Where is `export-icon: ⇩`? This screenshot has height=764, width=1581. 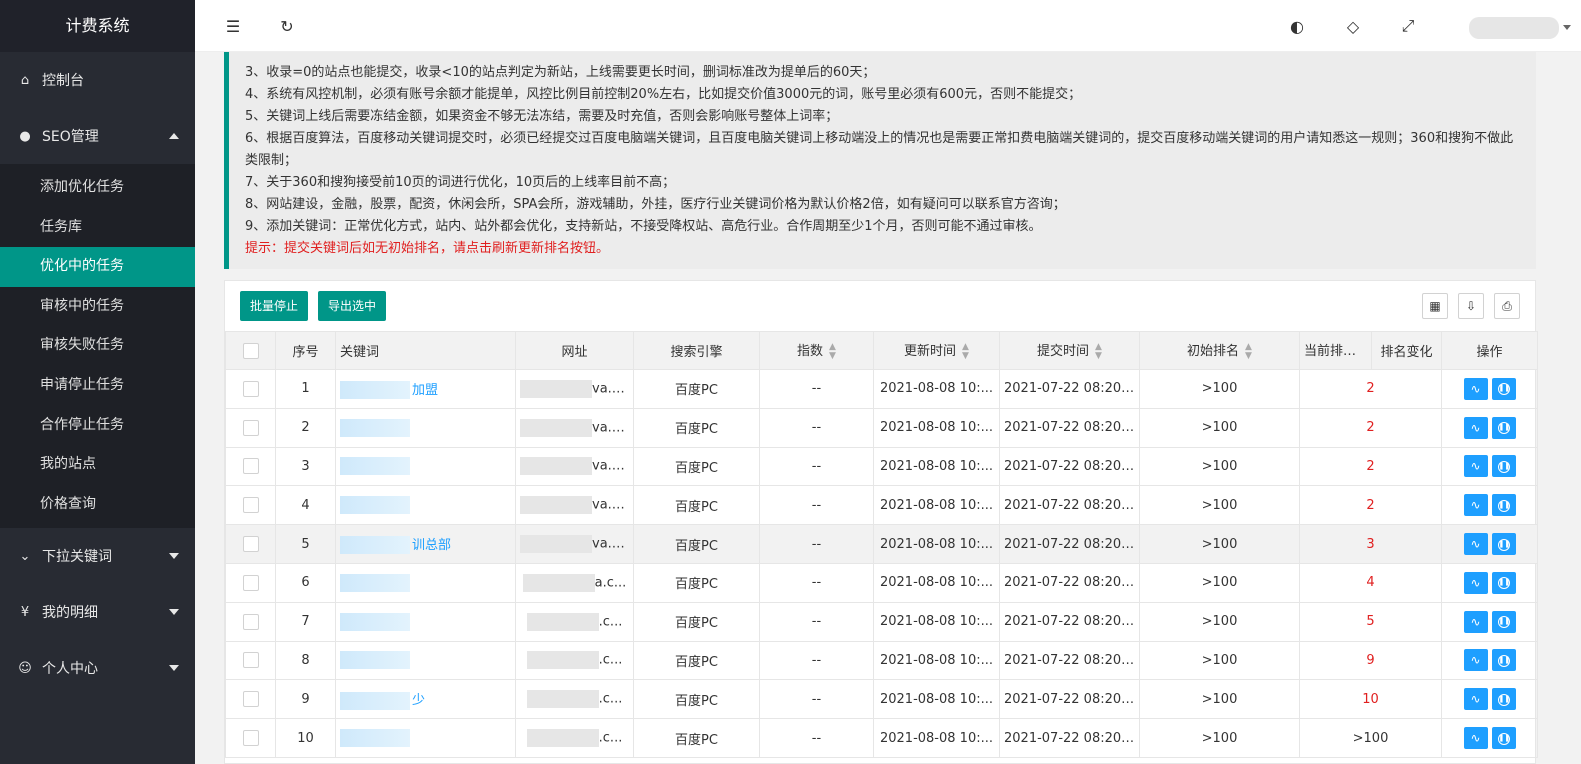 export-icon: ⇩ is located at coordinates (1471, 306).